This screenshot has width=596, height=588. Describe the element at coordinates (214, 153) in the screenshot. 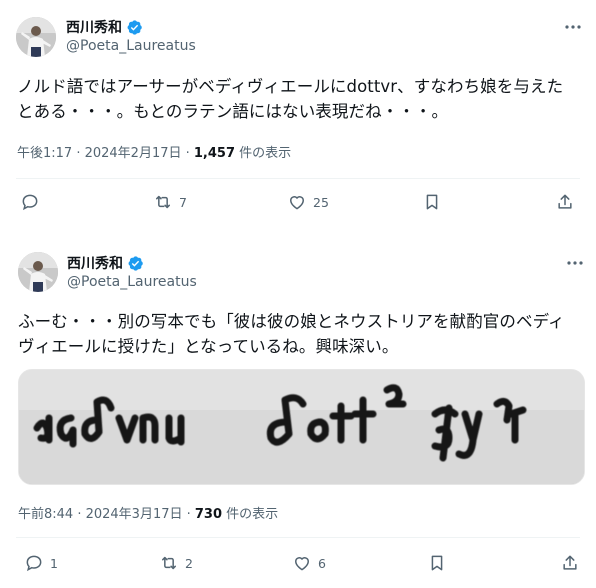

I see `views-count: 1,457` at that location.